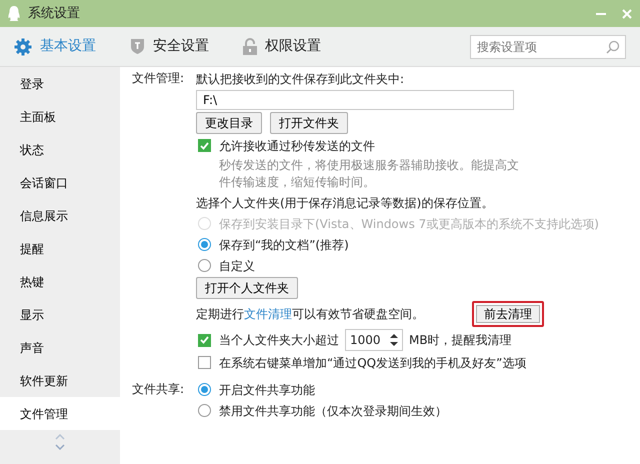 This screenshot has height=464, width=640. What do you see at coordinates (250, 46) in the screenshot?
I see `lock-icon` at bounding box center [250, 46].